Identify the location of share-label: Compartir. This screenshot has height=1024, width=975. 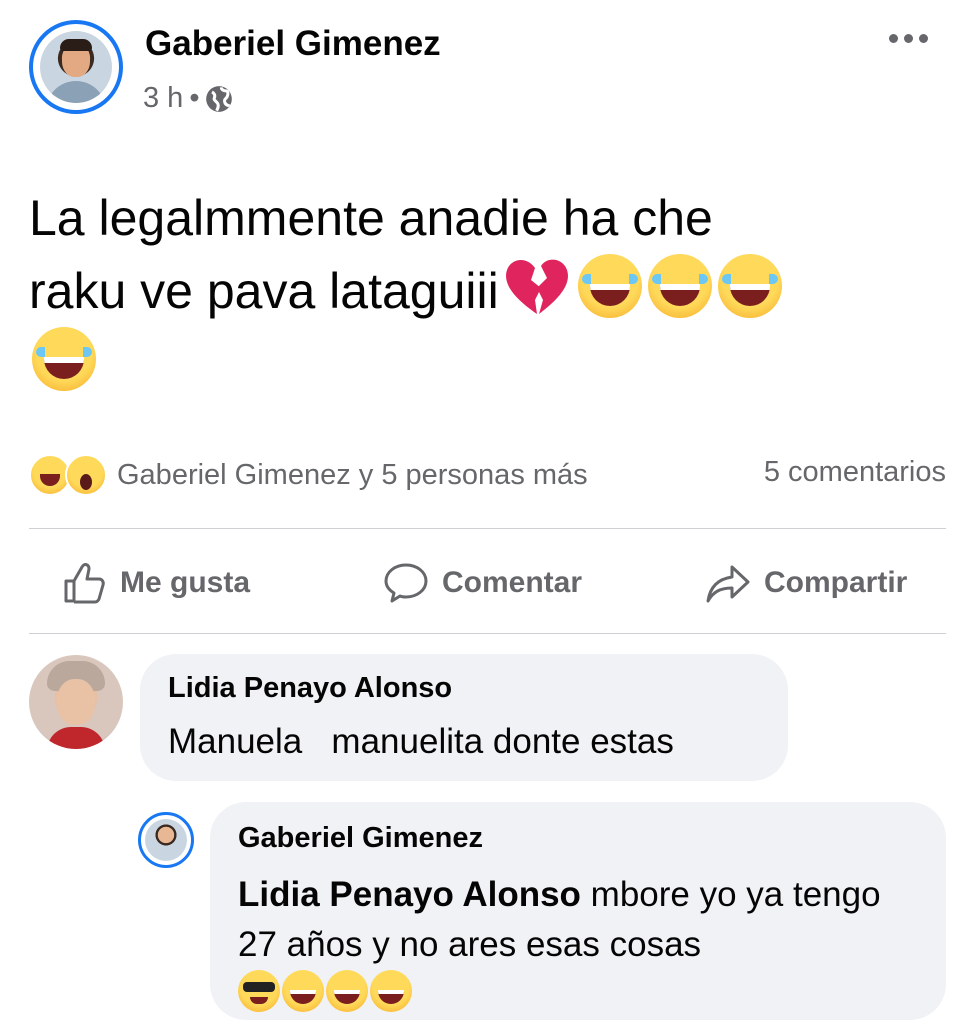
(836, 582).